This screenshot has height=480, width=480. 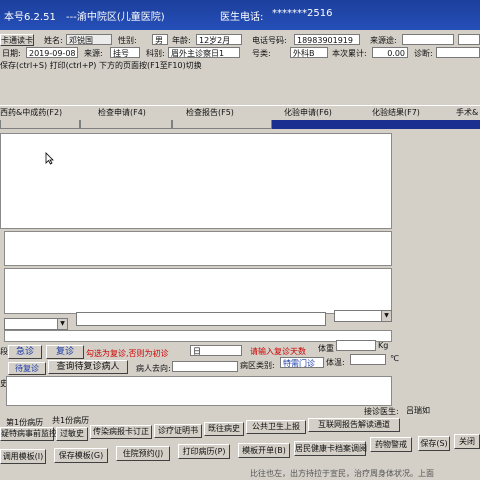 I want to click on hospital-name: ---渝中院区(儿童医院), so click(x=115, y=17).